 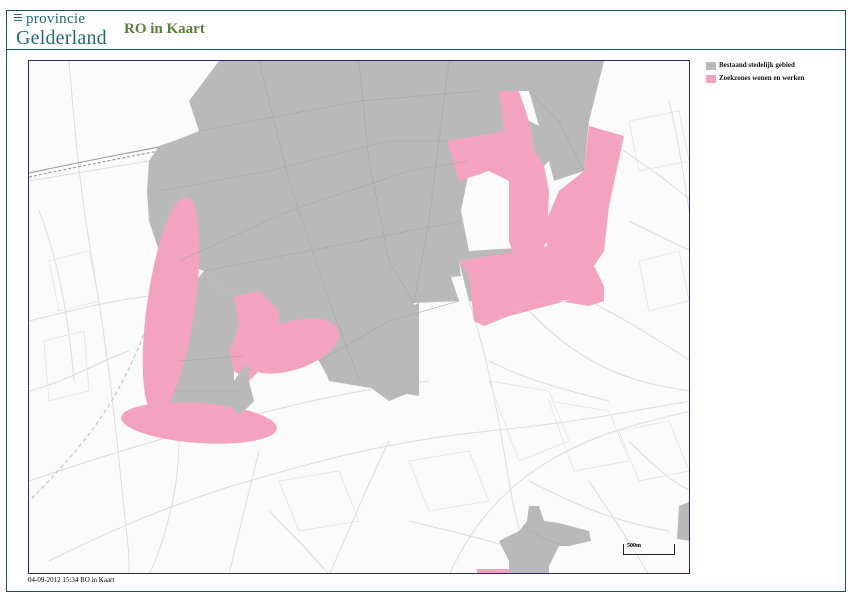 What do you see at coordinates (762, 78) in the screenshot?
I see `legend-label-search-zone: Zoekzones wonen en werken` at bounding box center [762, 78].